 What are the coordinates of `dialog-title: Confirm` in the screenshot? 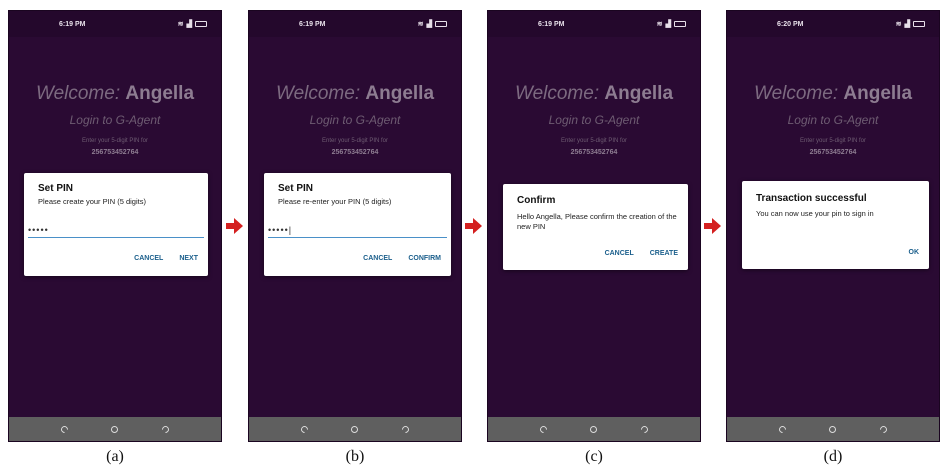 It's located at (536, 200).